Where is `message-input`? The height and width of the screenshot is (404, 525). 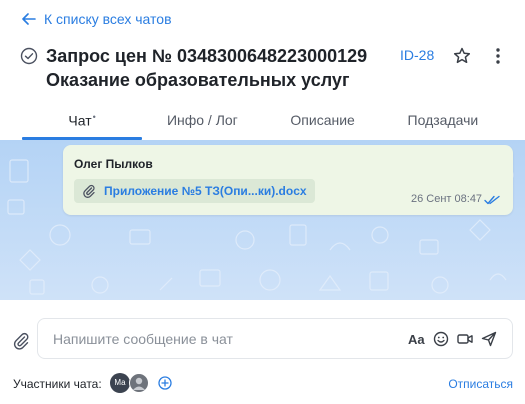 message-input is located at coordinates (223, 338).